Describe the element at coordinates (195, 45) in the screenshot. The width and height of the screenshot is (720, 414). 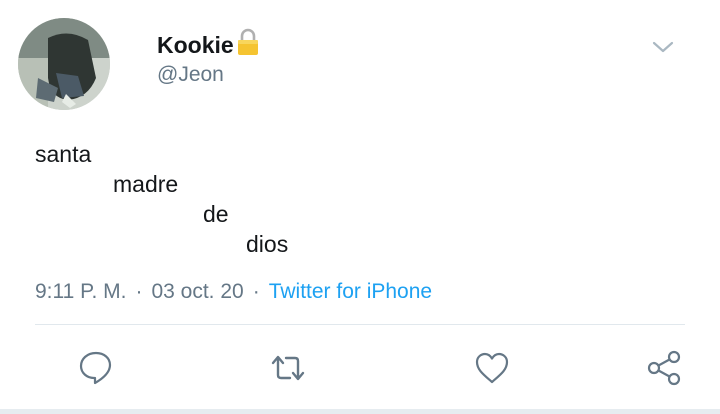
I see `display-name-text: Kookie` at that location.